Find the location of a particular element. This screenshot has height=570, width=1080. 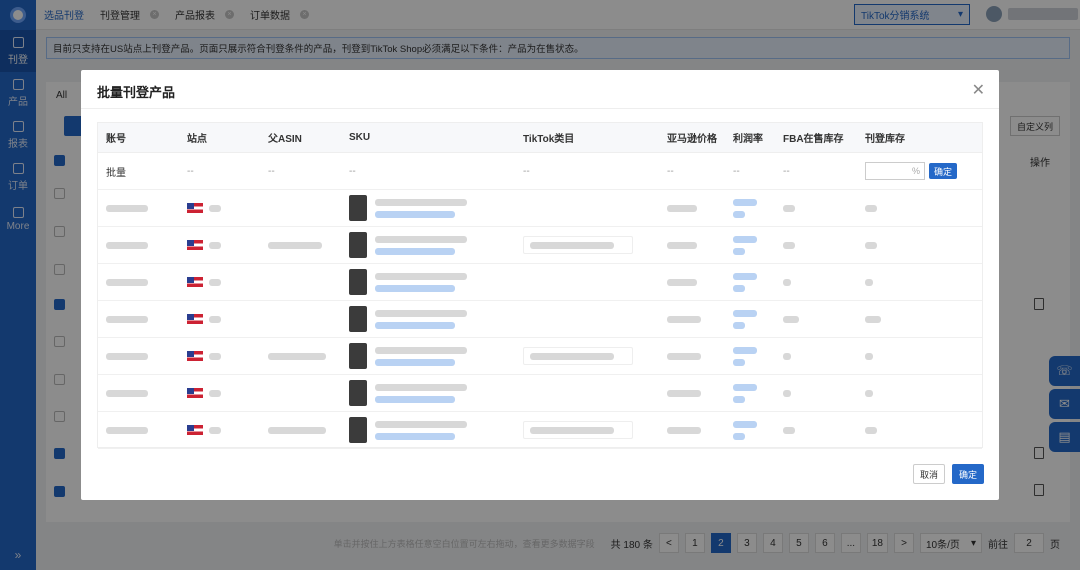

col-account: 账号 is located at coordinates (116, 139).